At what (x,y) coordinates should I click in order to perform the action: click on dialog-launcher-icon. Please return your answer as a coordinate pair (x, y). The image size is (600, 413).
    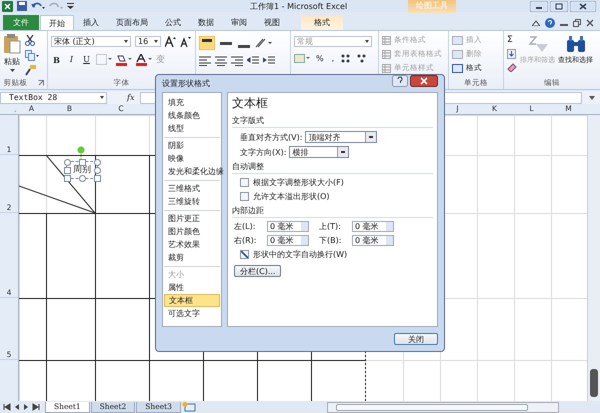
    Looking at the image, I should click on (41, 83).